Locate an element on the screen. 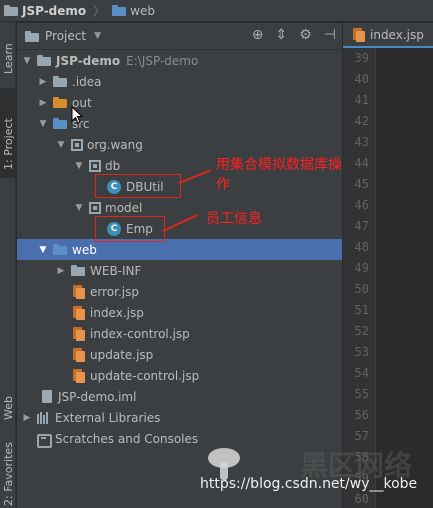 Image resolution: width=433 pixels, height=508 pixels. tree-label: web is located at coordinates (84, 249).